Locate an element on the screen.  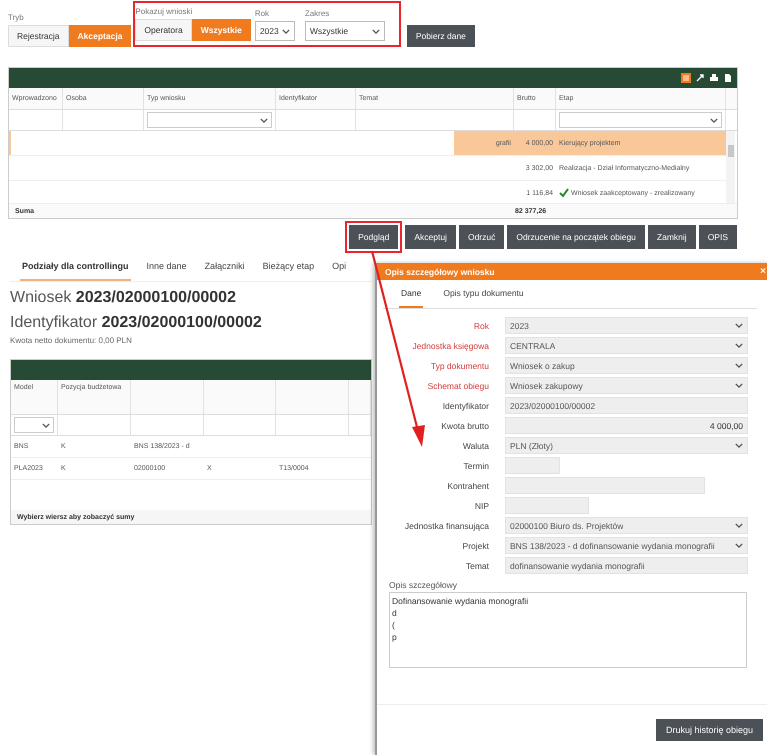
field-label: Typ dokumentu is located at coordinates (459, 365).